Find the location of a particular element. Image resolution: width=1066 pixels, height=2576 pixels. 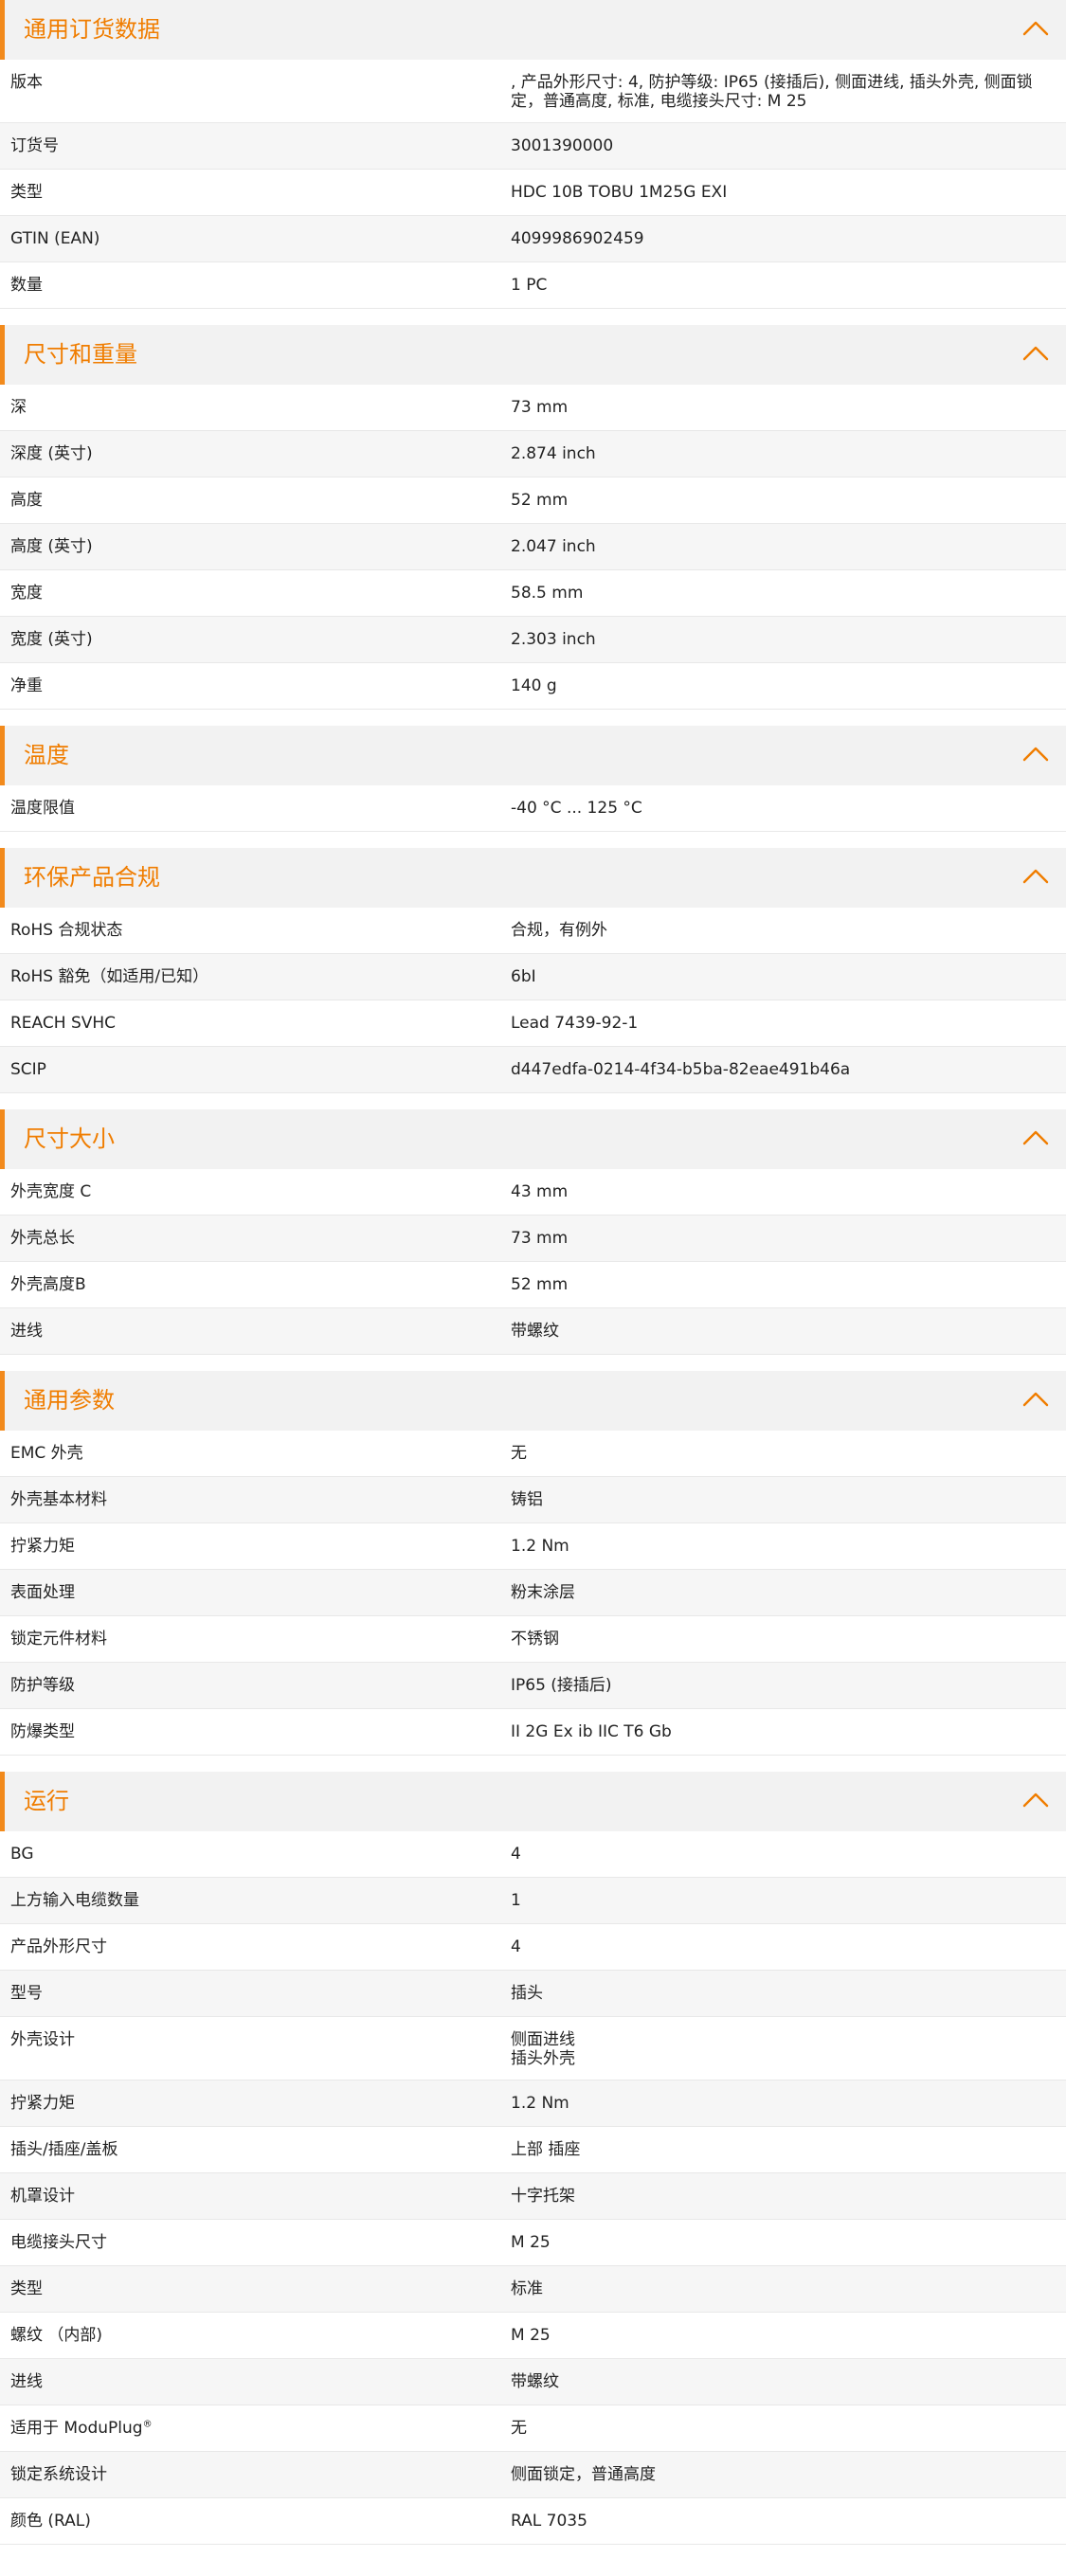

spec-label-text: GTIN (EAN) is located at coordinates (55, 238).